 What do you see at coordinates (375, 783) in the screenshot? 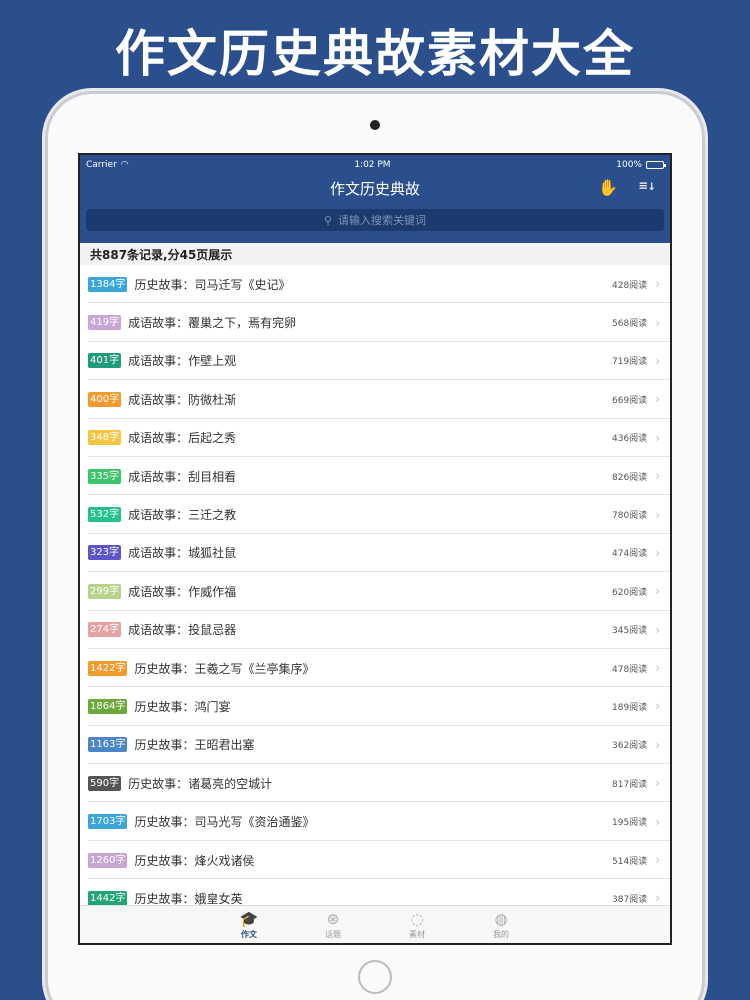
I see `list-item: 590字 历史故事：诸葛亮的空城计 817阅读 ›` at bounding box center [375, 783].